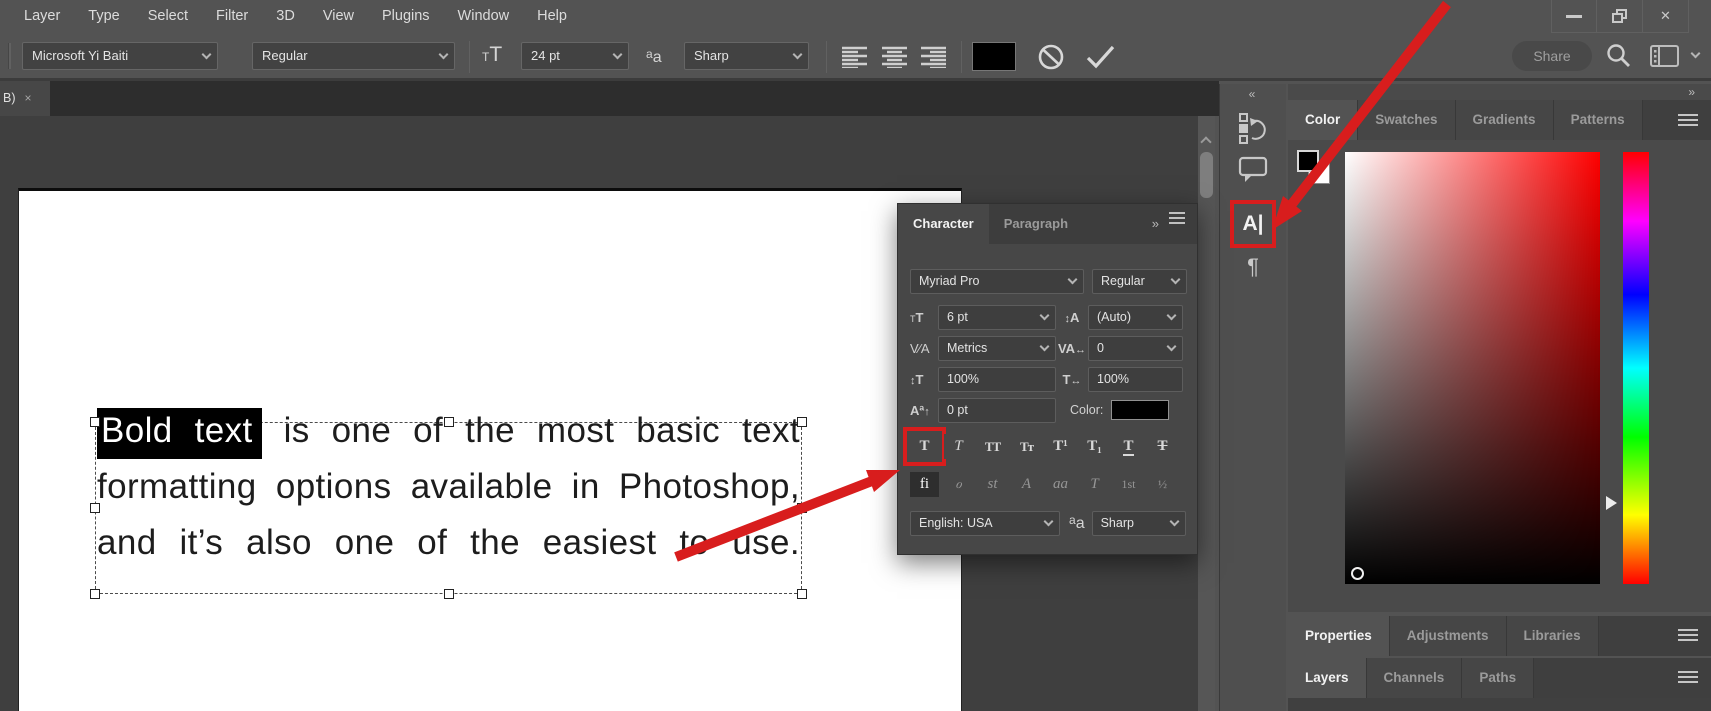 This screenshot has width=1711, height=711. I want to click on menu-3d: 3D, so click(285, 16).